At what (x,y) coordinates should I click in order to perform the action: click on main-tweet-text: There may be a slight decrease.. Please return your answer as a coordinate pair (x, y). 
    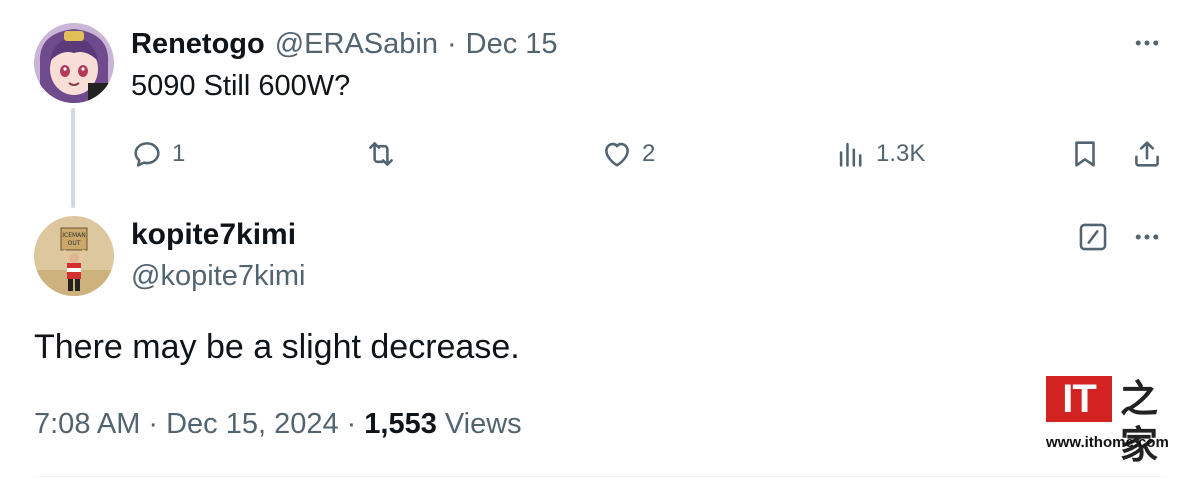
    Looking at the image, I should click on (277, 347).